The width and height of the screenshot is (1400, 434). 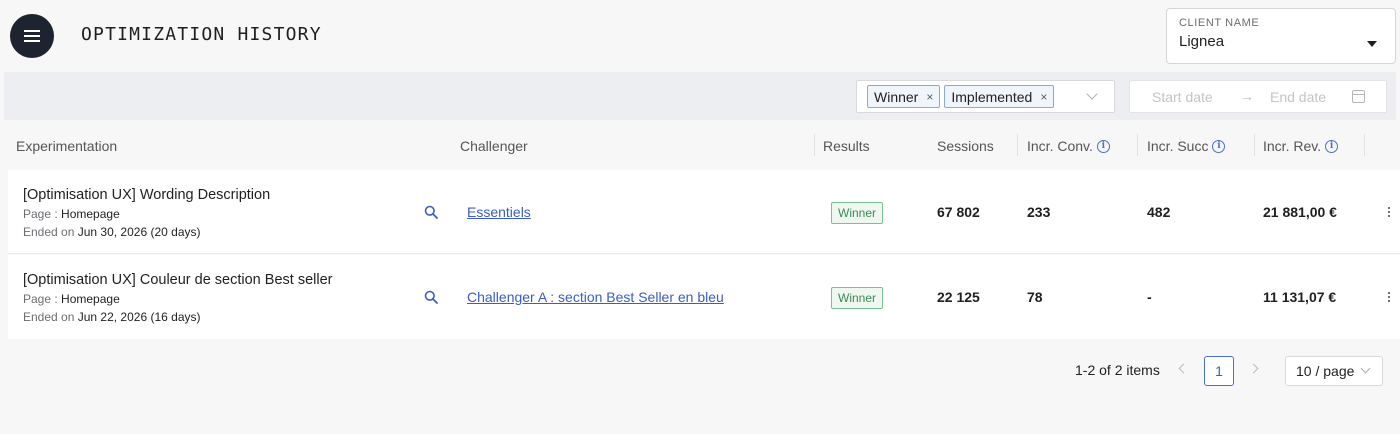 I want to click on filter-tag-implemented: Implemented ×, so click(x=999, y=96).